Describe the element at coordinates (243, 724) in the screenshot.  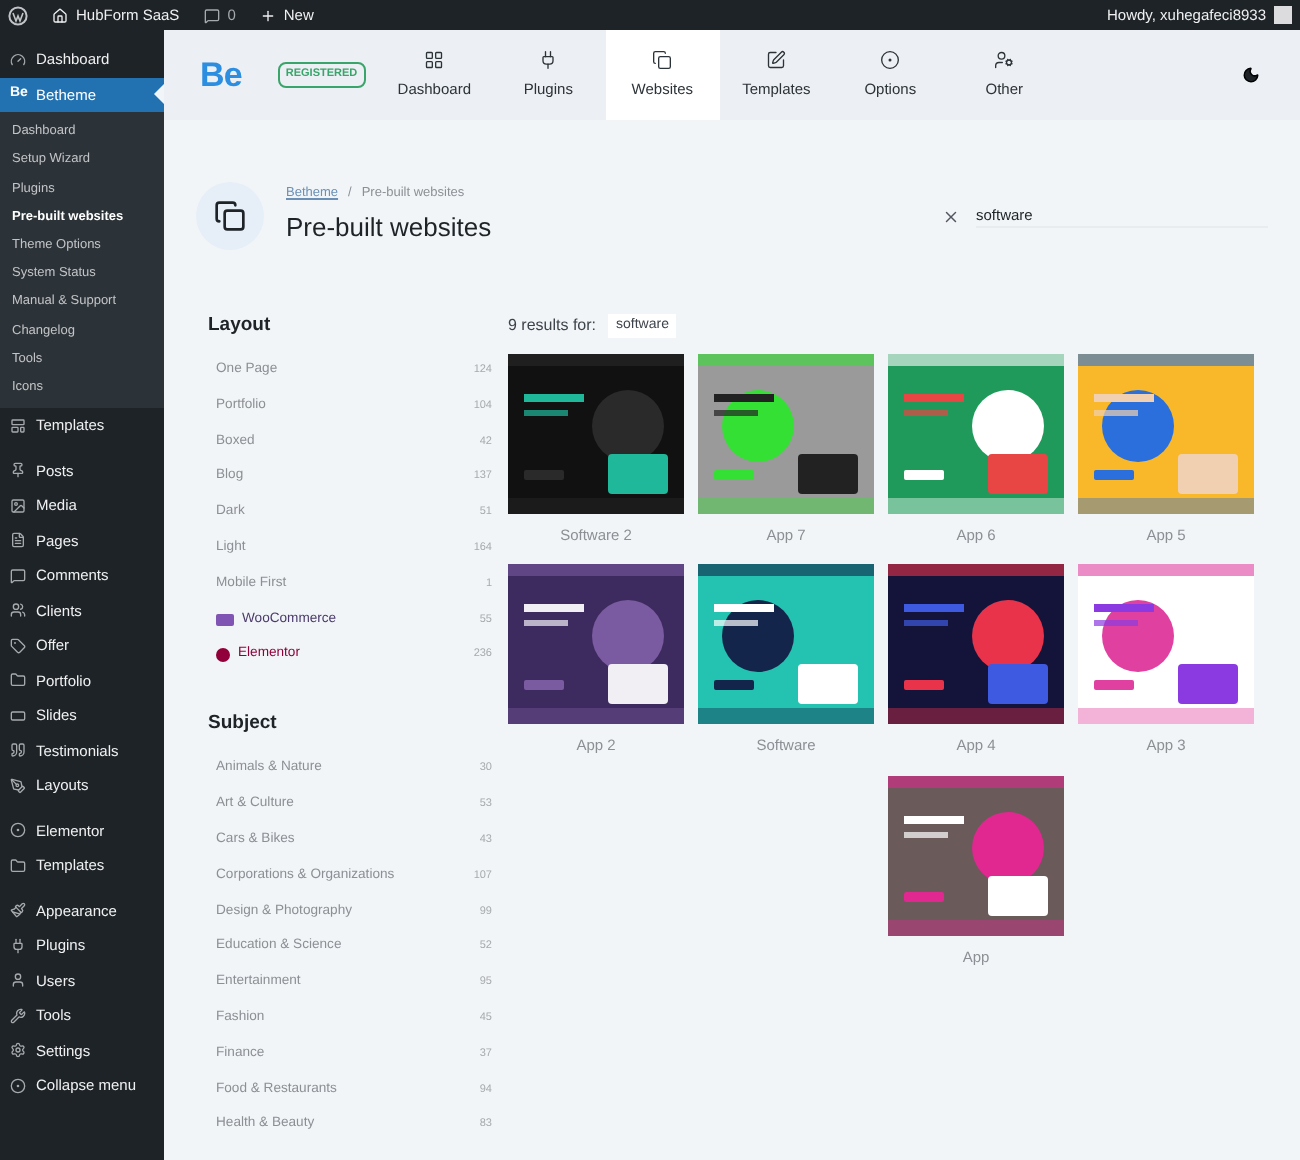
I see `filter-heading: Subject` at that location.